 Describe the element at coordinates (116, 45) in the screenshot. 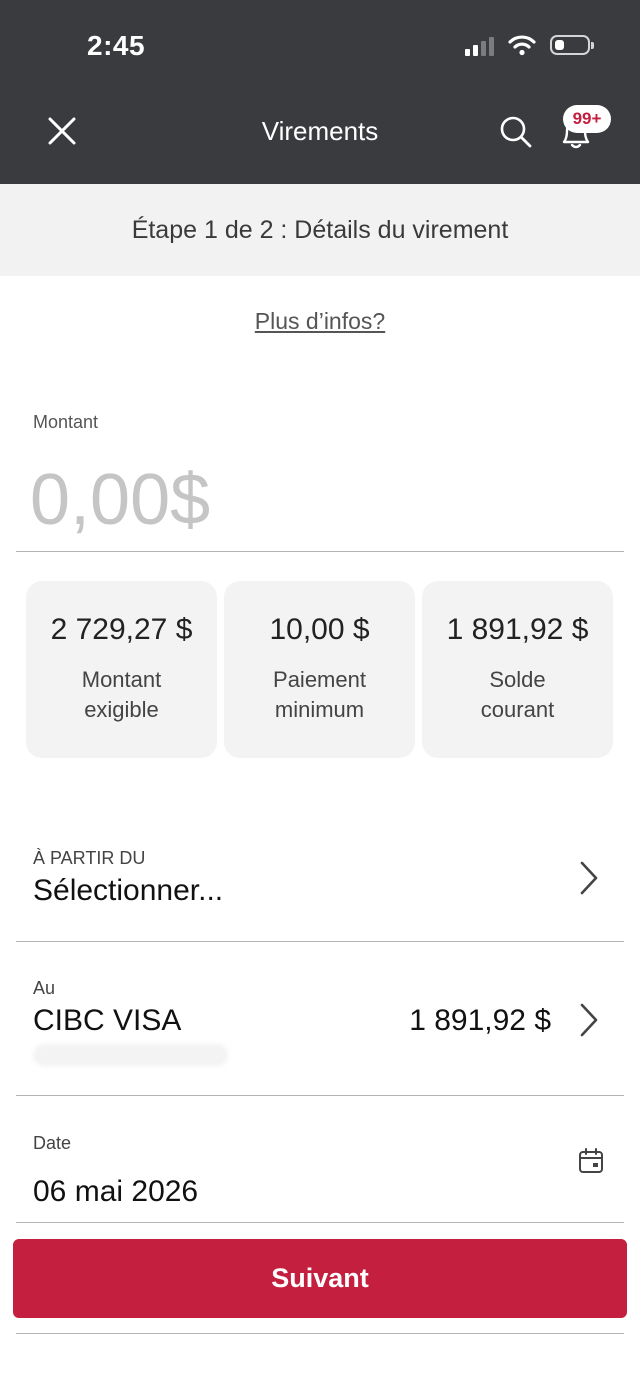

I see `status-time: 2:45` at that location.